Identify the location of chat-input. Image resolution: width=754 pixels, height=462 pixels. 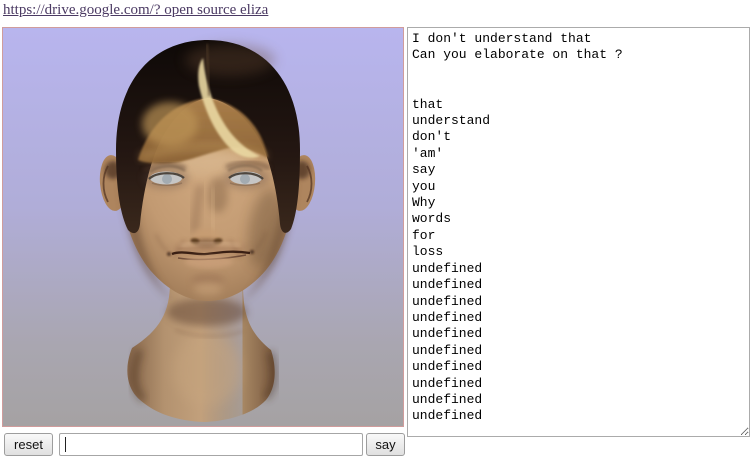
(211, 444).